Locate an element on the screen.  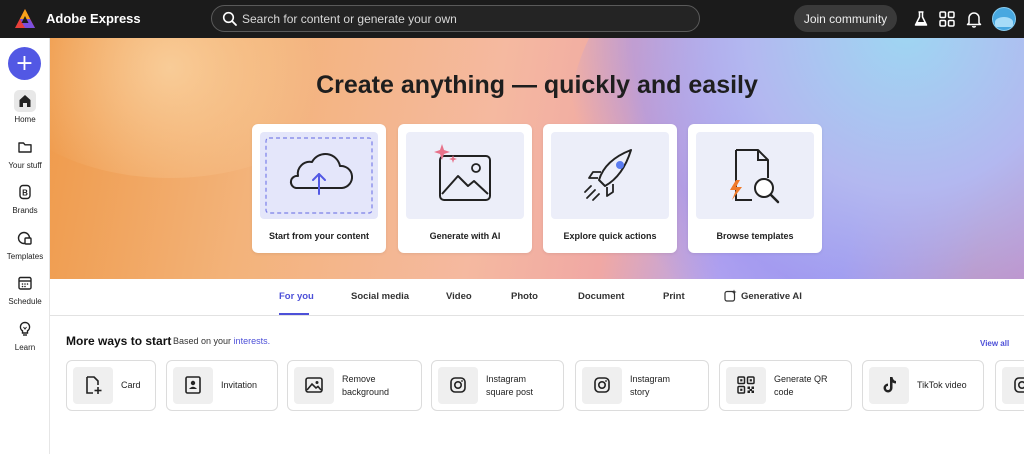
template-search-icon is located at coordinates (755, 176).